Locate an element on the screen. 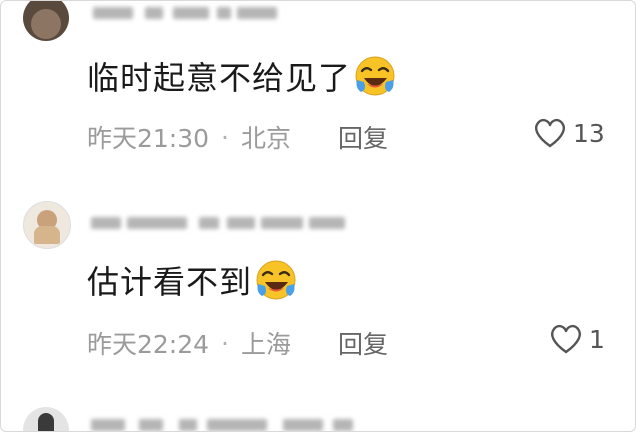 The height and width of the screenshot is (432, 636). comment-text: 临时起意不给见了 is located at coordinates (242, 76).